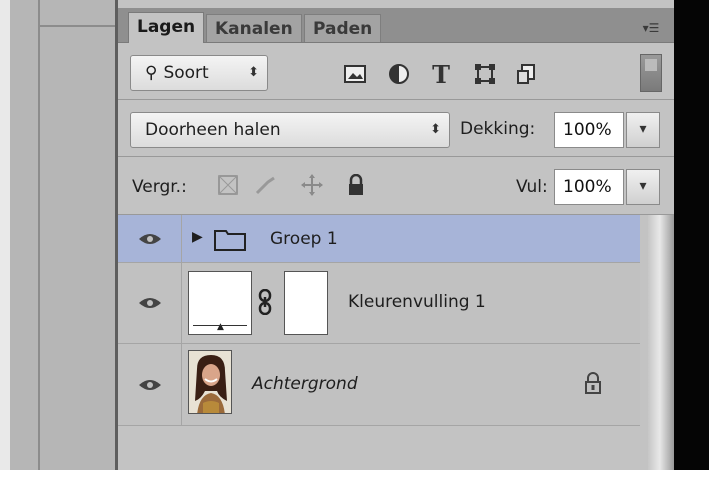 The image size is (709, 488). Describe the element at coordinates (230, 241) in the screenshot. I see `folder-icon` at that location.